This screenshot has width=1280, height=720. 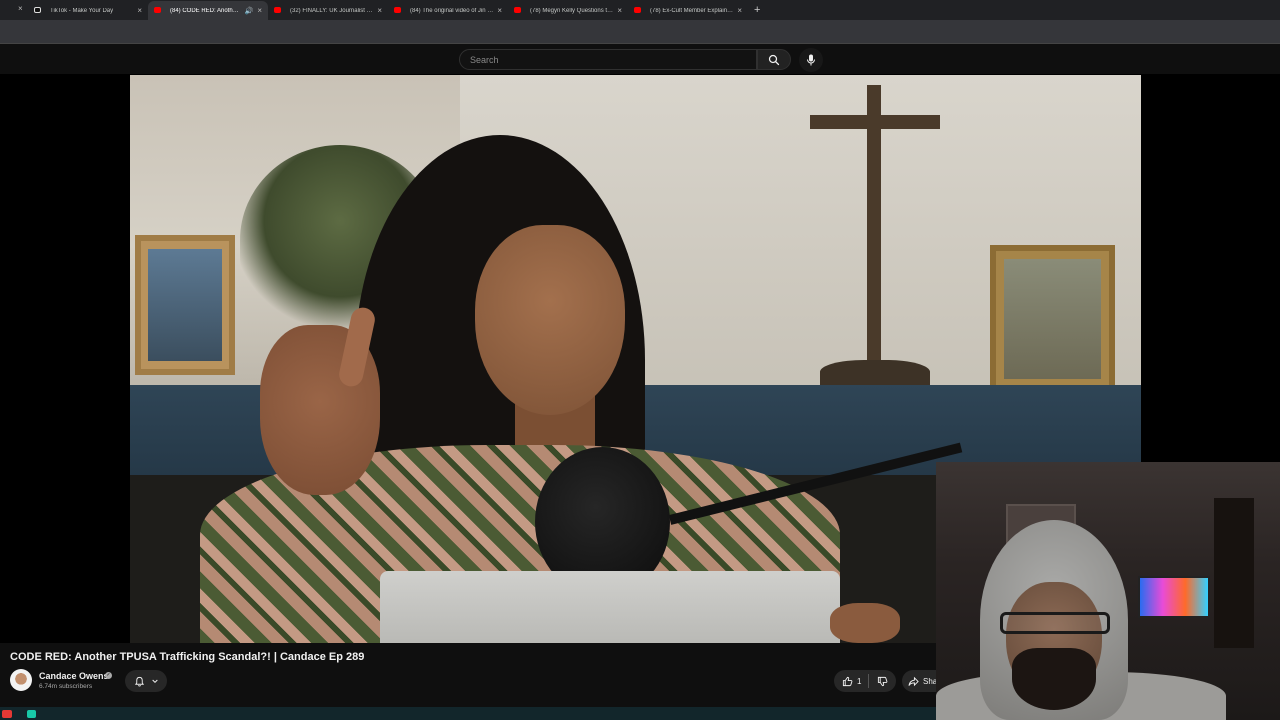 I want to click on tab-title: (78) Megyn Kelly Questions the, so click(x=572, y=10).